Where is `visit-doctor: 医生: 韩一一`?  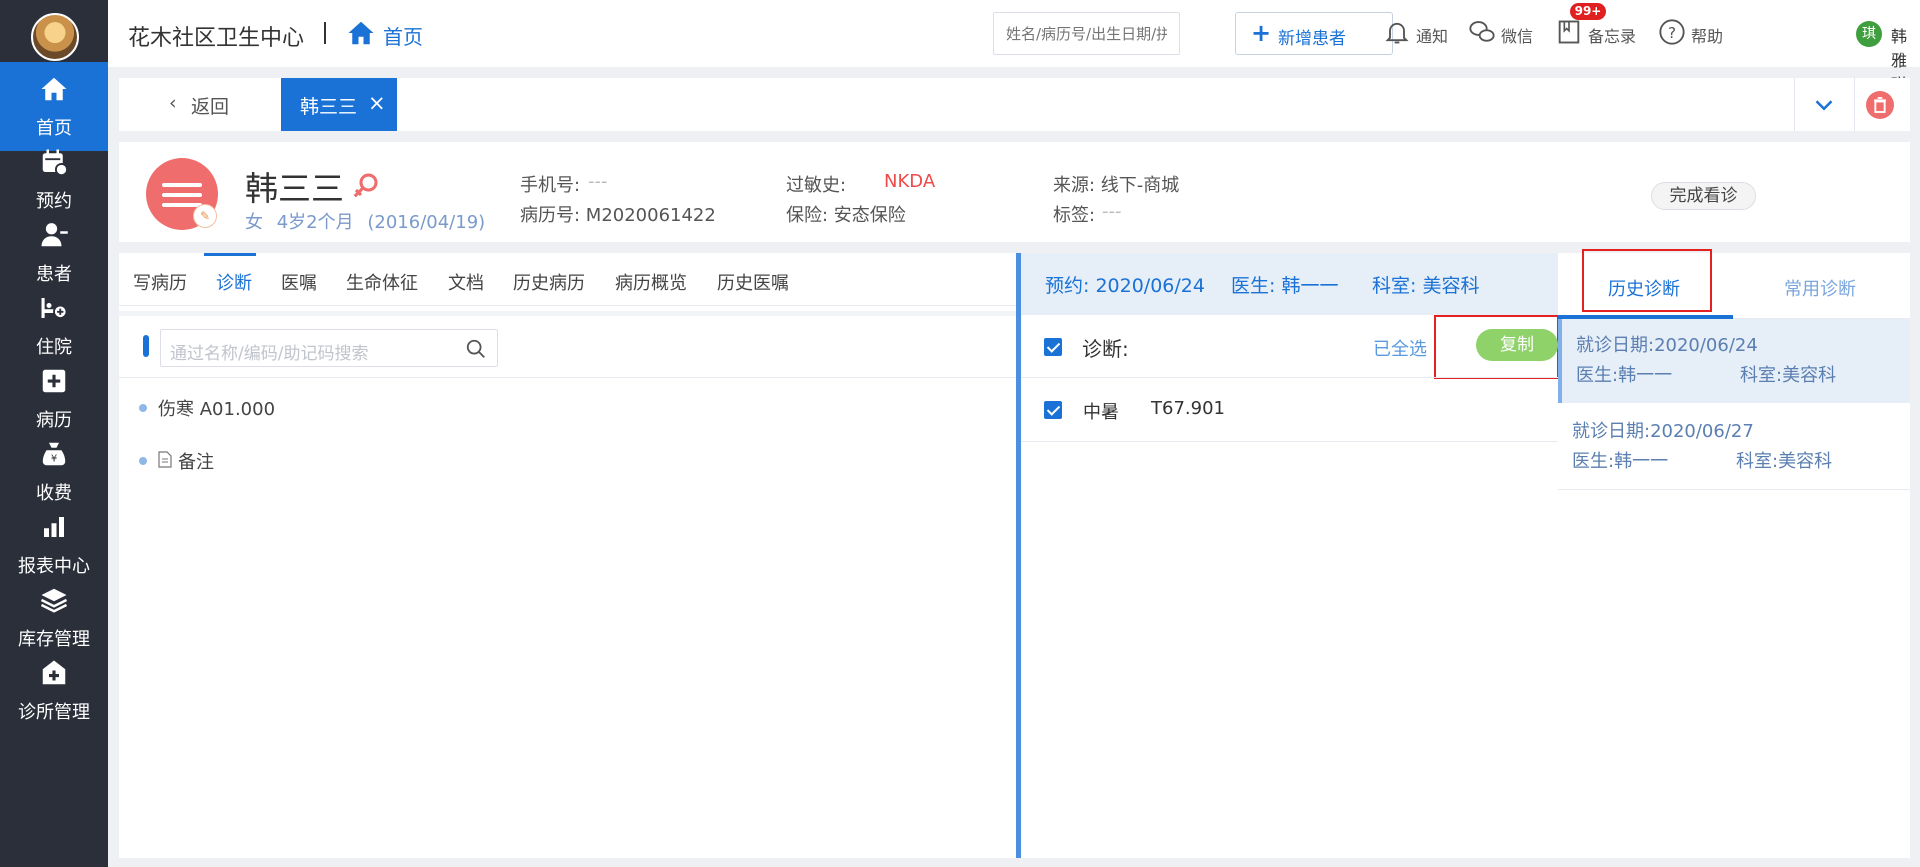 visit-doctor: 医生: 韩一一 is located at coordinates (1285, 286).